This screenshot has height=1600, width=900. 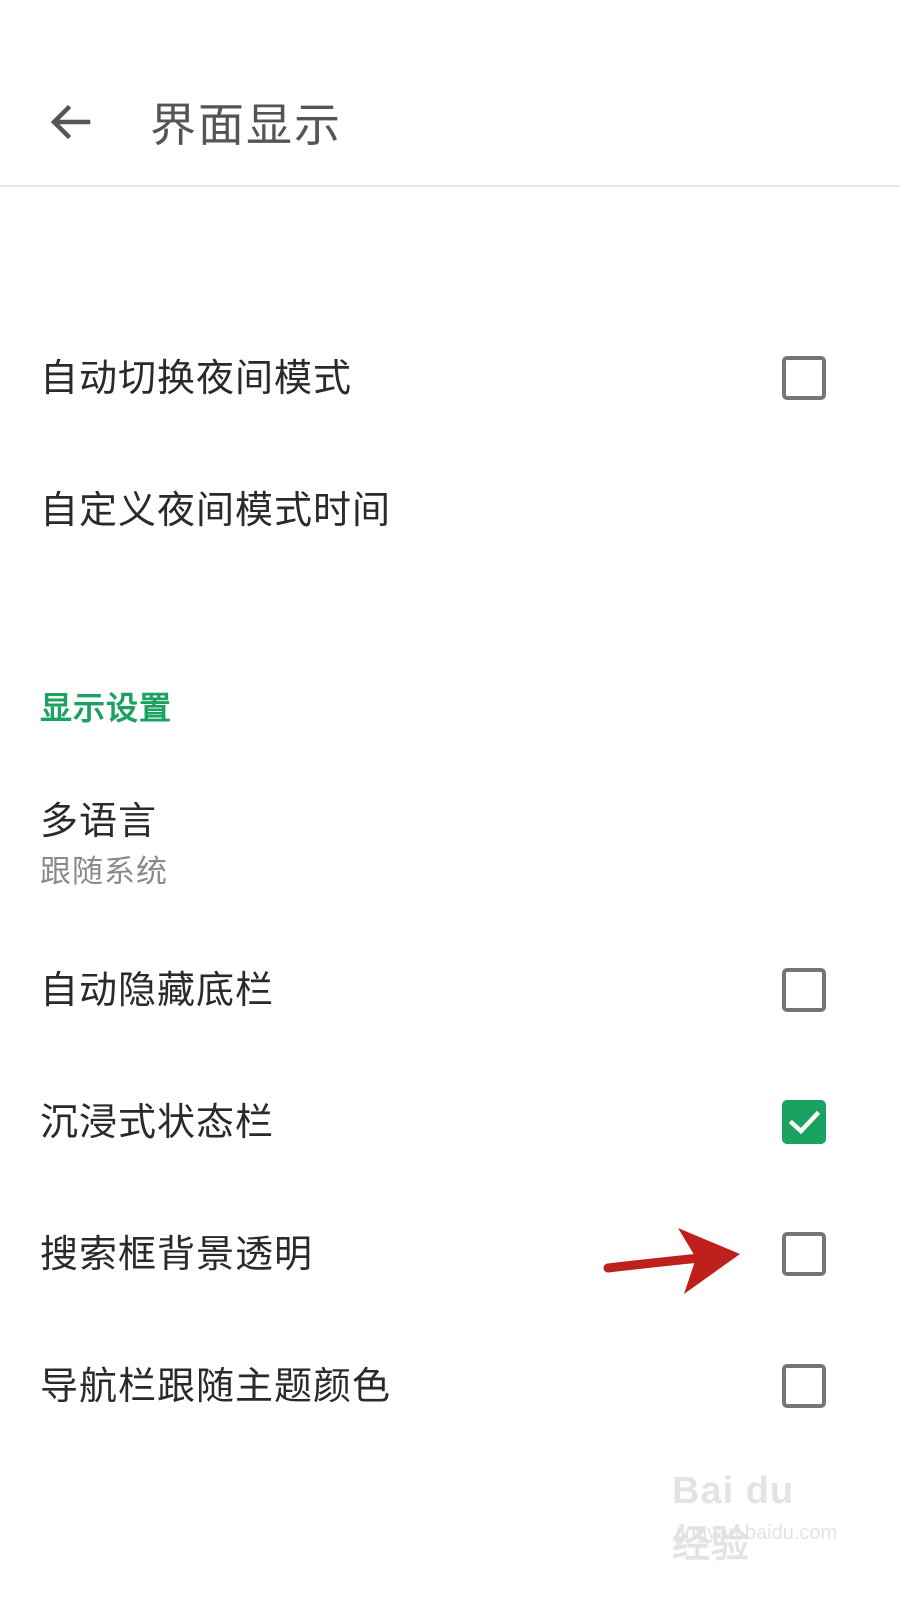 I want to click on watermark-logo: Bai du 经验, so click(x=733, y=1518).